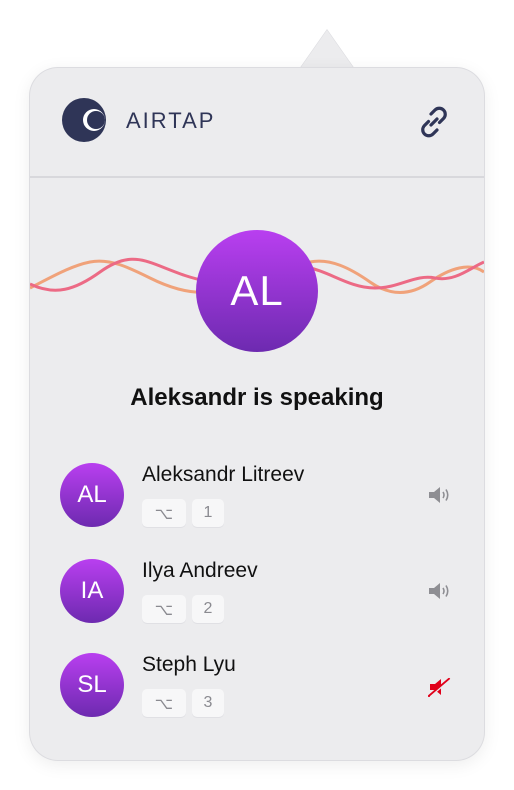  I want to click on participant-row: IA Ilya Andreev ⌥ 2, so click(260, 592).